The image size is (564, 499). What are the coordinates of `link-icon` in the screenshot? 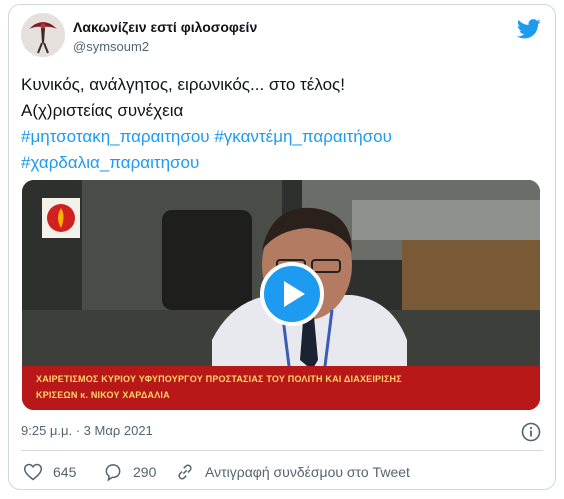 It's located at (185, 472).